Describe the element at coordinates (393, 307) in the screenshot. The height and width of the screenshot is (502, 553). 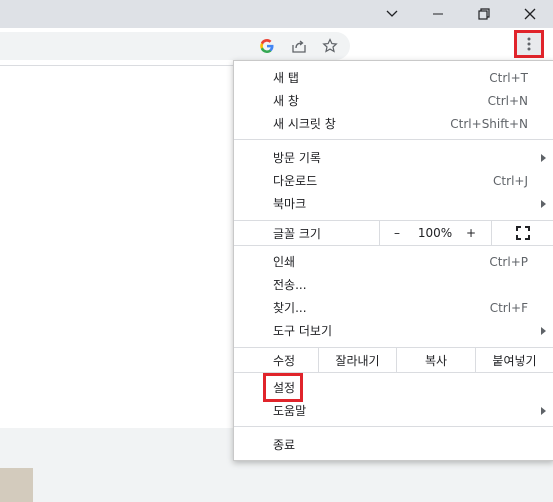
I see `menu-item-find: 찾기... Ctrl+F` at that location.